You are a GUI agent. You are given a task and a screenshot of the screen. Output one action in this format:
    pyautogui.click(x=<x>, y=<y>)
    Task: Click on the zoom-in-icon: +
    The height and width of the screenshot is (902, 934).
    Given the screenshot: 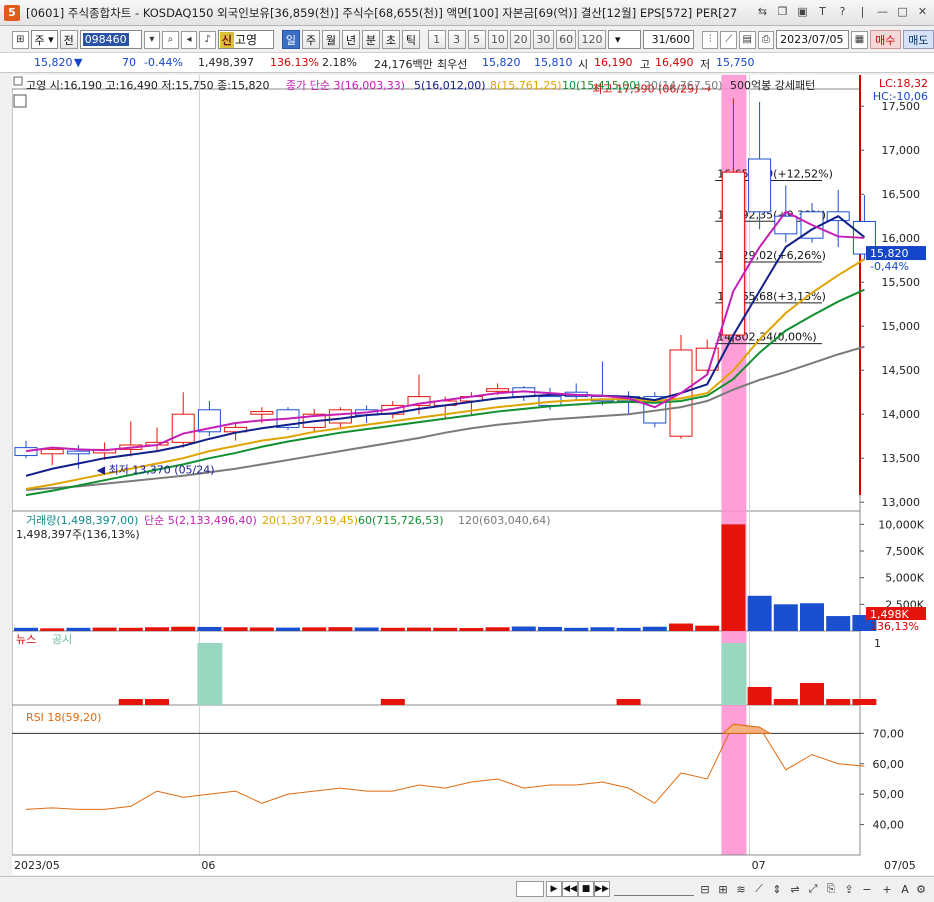 What is the action you would take?
    pyautogui.click(x=887, y=889)
    